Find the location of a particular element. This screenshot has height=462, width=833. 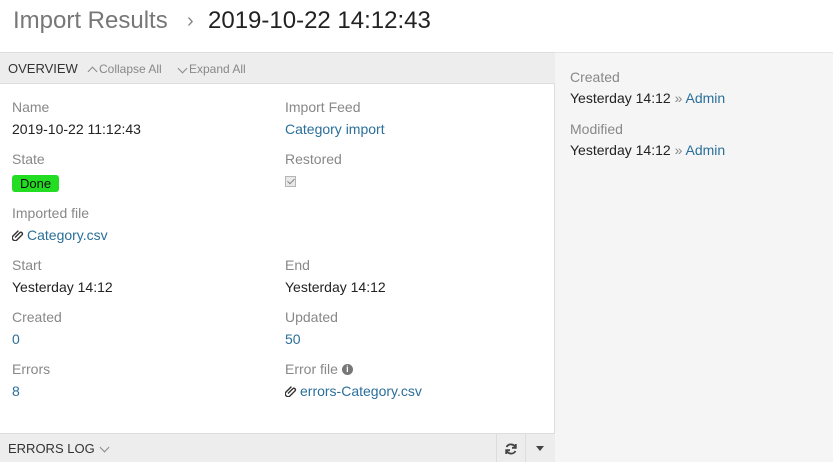

modified-by-link: Admin is located at coordinates (706, 150).